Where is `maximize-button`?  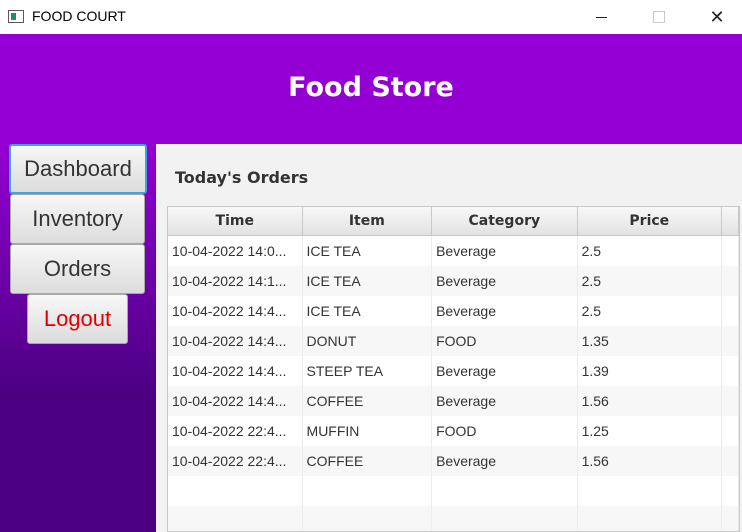 maximize-button is located at coordinates (659, 17).